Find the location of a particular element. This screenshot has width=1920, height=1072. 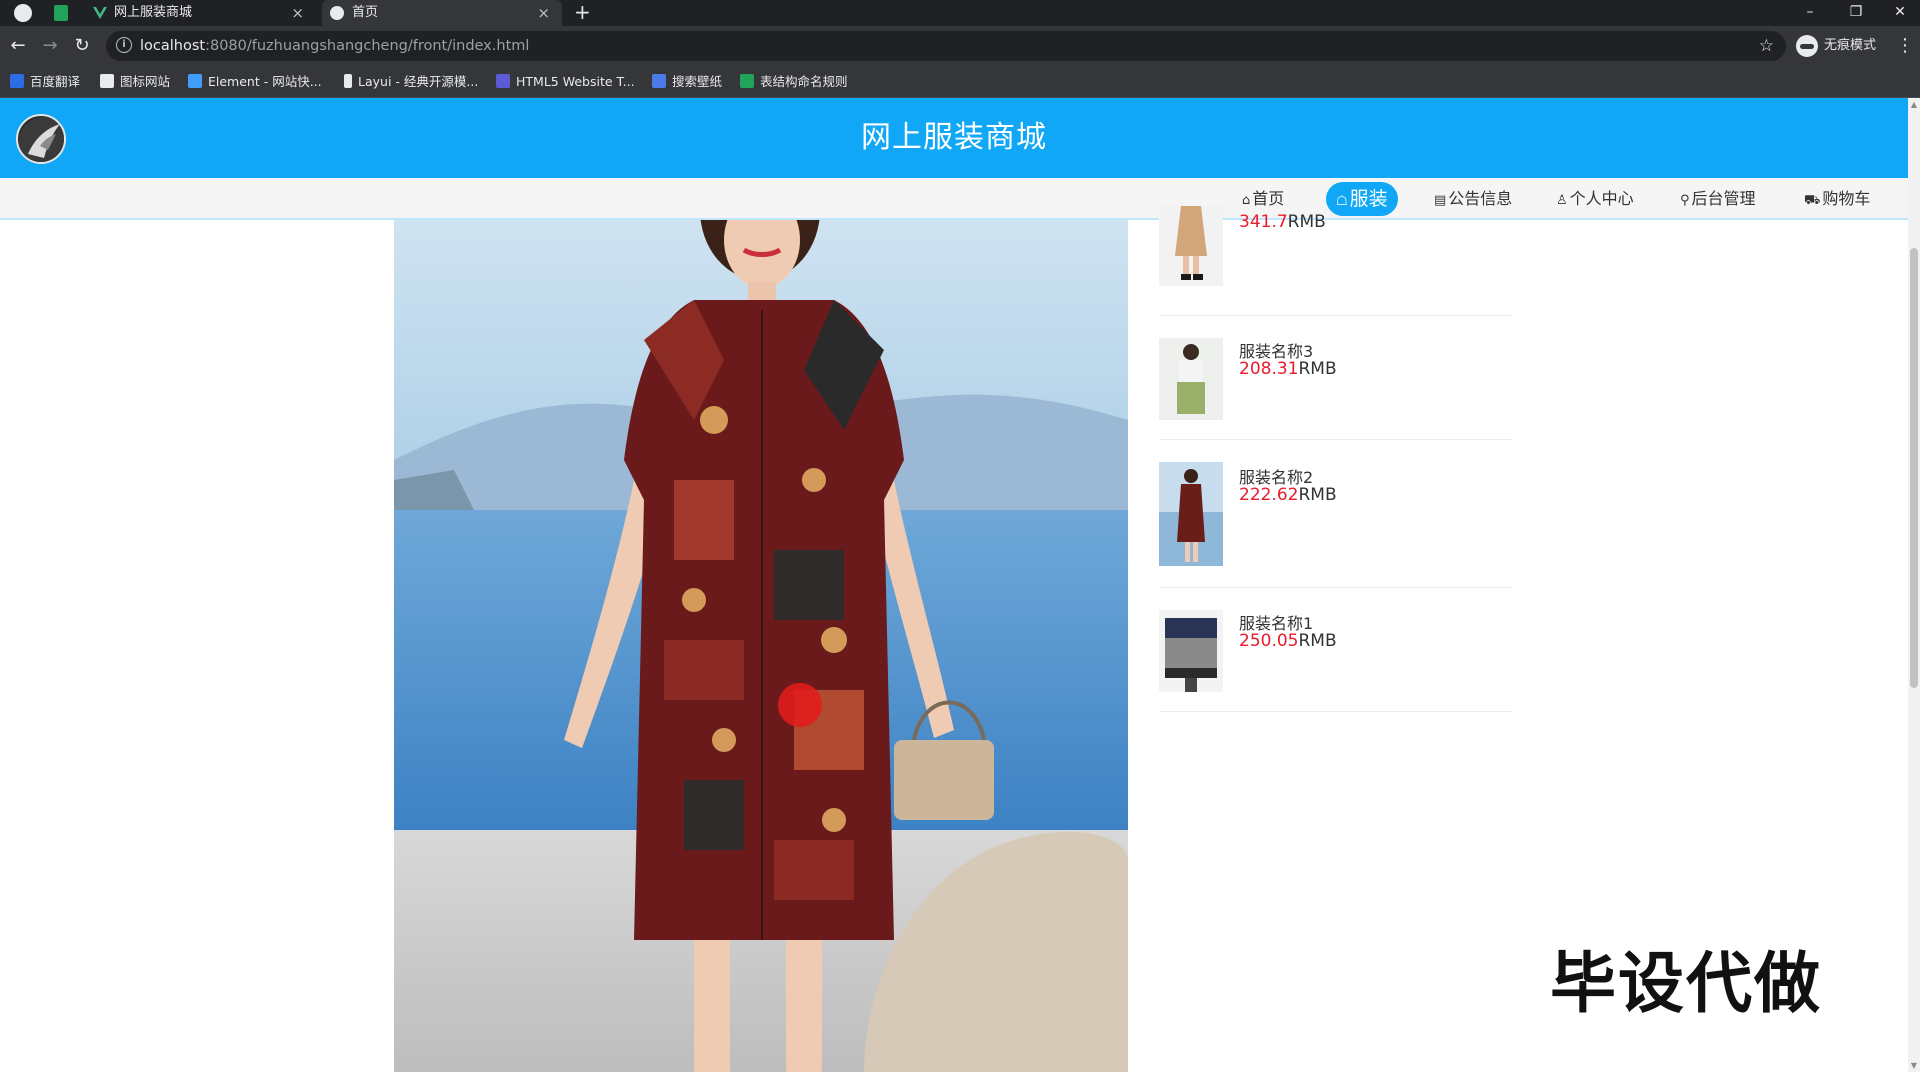

translate-icon is located at coordinates (17, 81).